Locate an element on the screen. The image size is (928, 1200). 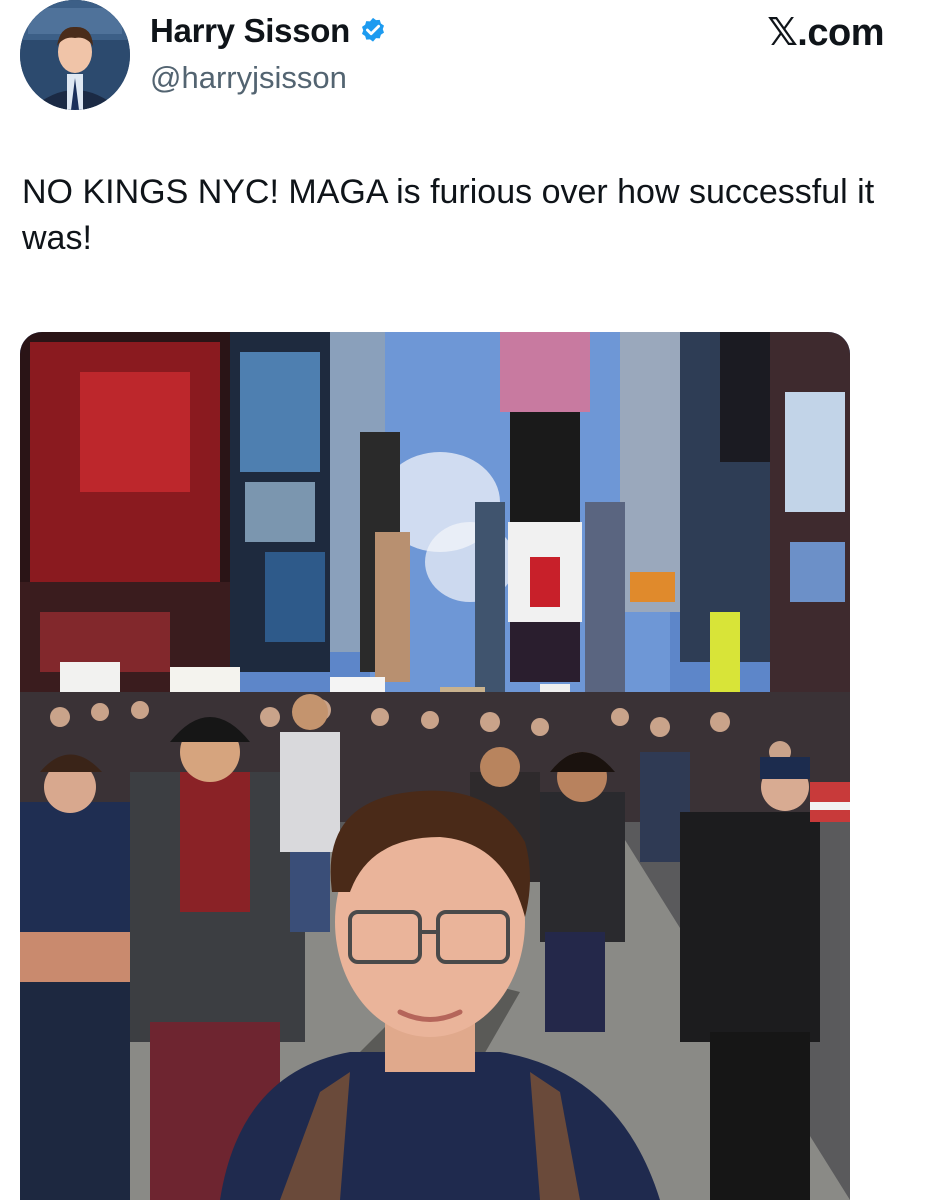
author-display-name: Harry Sisson is located at coordinates (250, 31).